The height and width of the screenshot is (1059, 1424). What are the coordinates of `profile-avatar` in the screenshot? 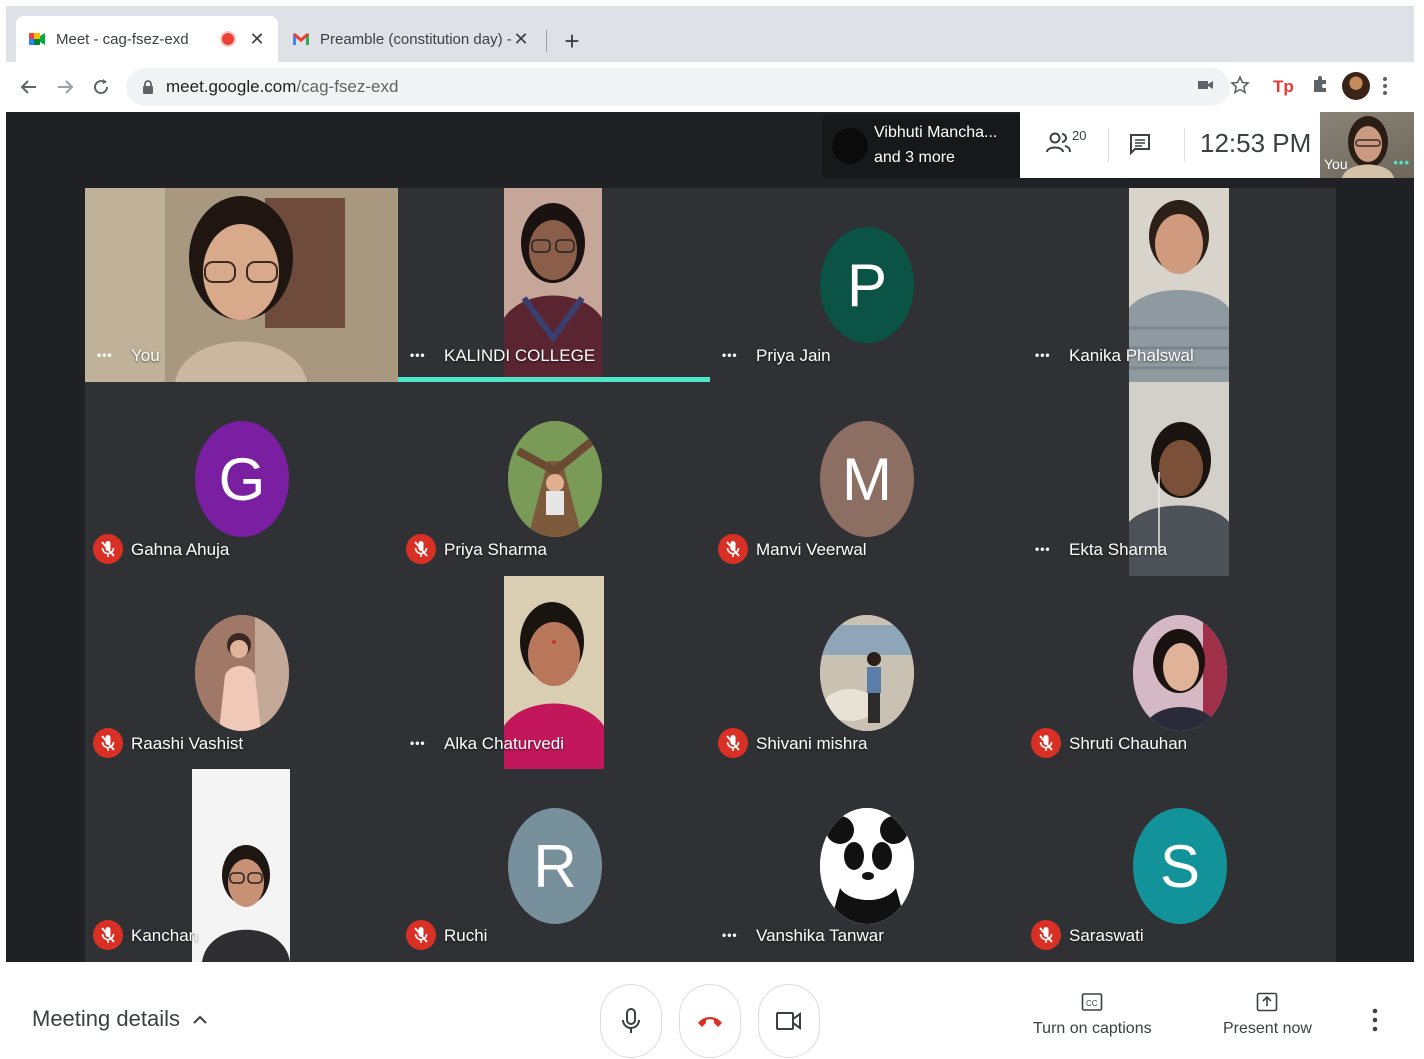 It's located at (1356, 86).